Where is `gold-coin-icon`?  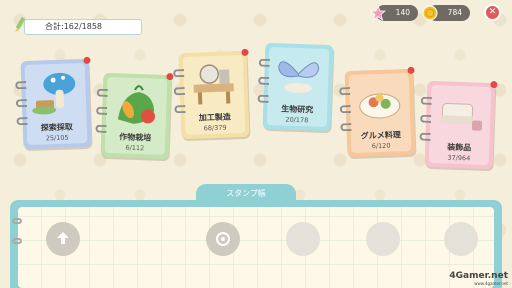
gold-coin-icon is located at coordinates (430, 13).